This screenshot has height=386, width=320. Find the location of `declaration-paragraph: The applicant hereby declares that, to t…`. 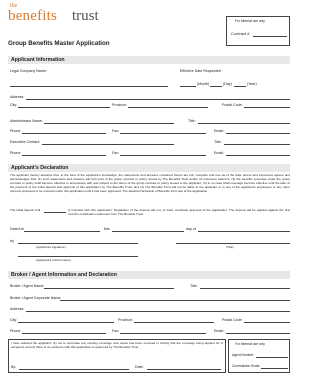

declaration-paragraph: The applicant hereby declares that, to t… is located at coordinates (150, 183).